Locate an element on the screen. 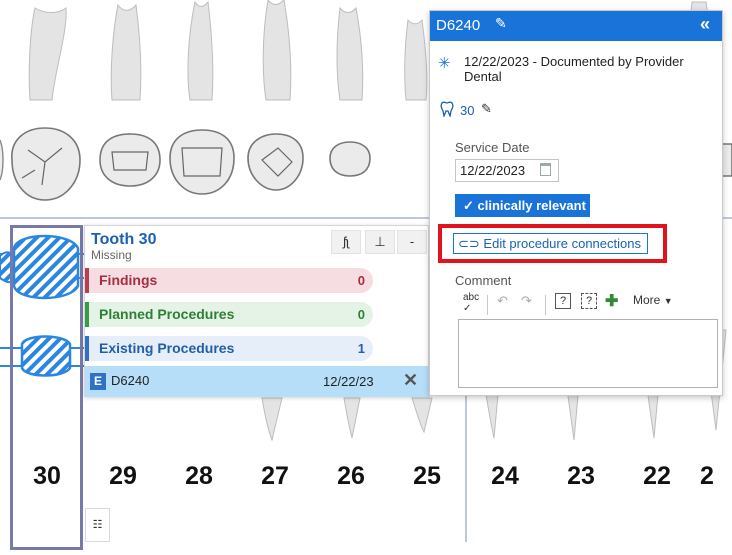 This screenshot has height=555, width=732. tooth-status: Missing is located at coordinates (111, 255).